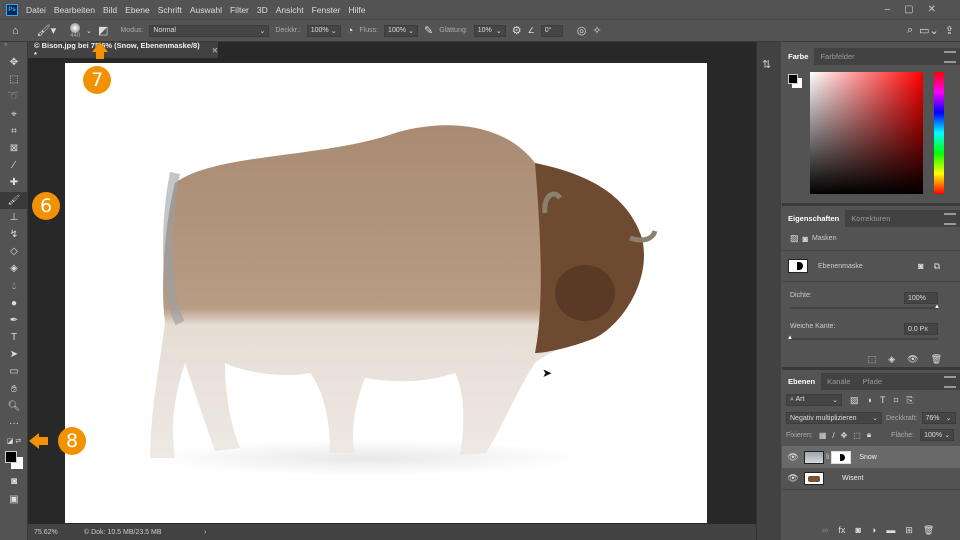 This screenshot has height=540, width=960. Describe the element at coordinates (110, 10) in the screenshot. I see `menu-bild: Bild` at that location.